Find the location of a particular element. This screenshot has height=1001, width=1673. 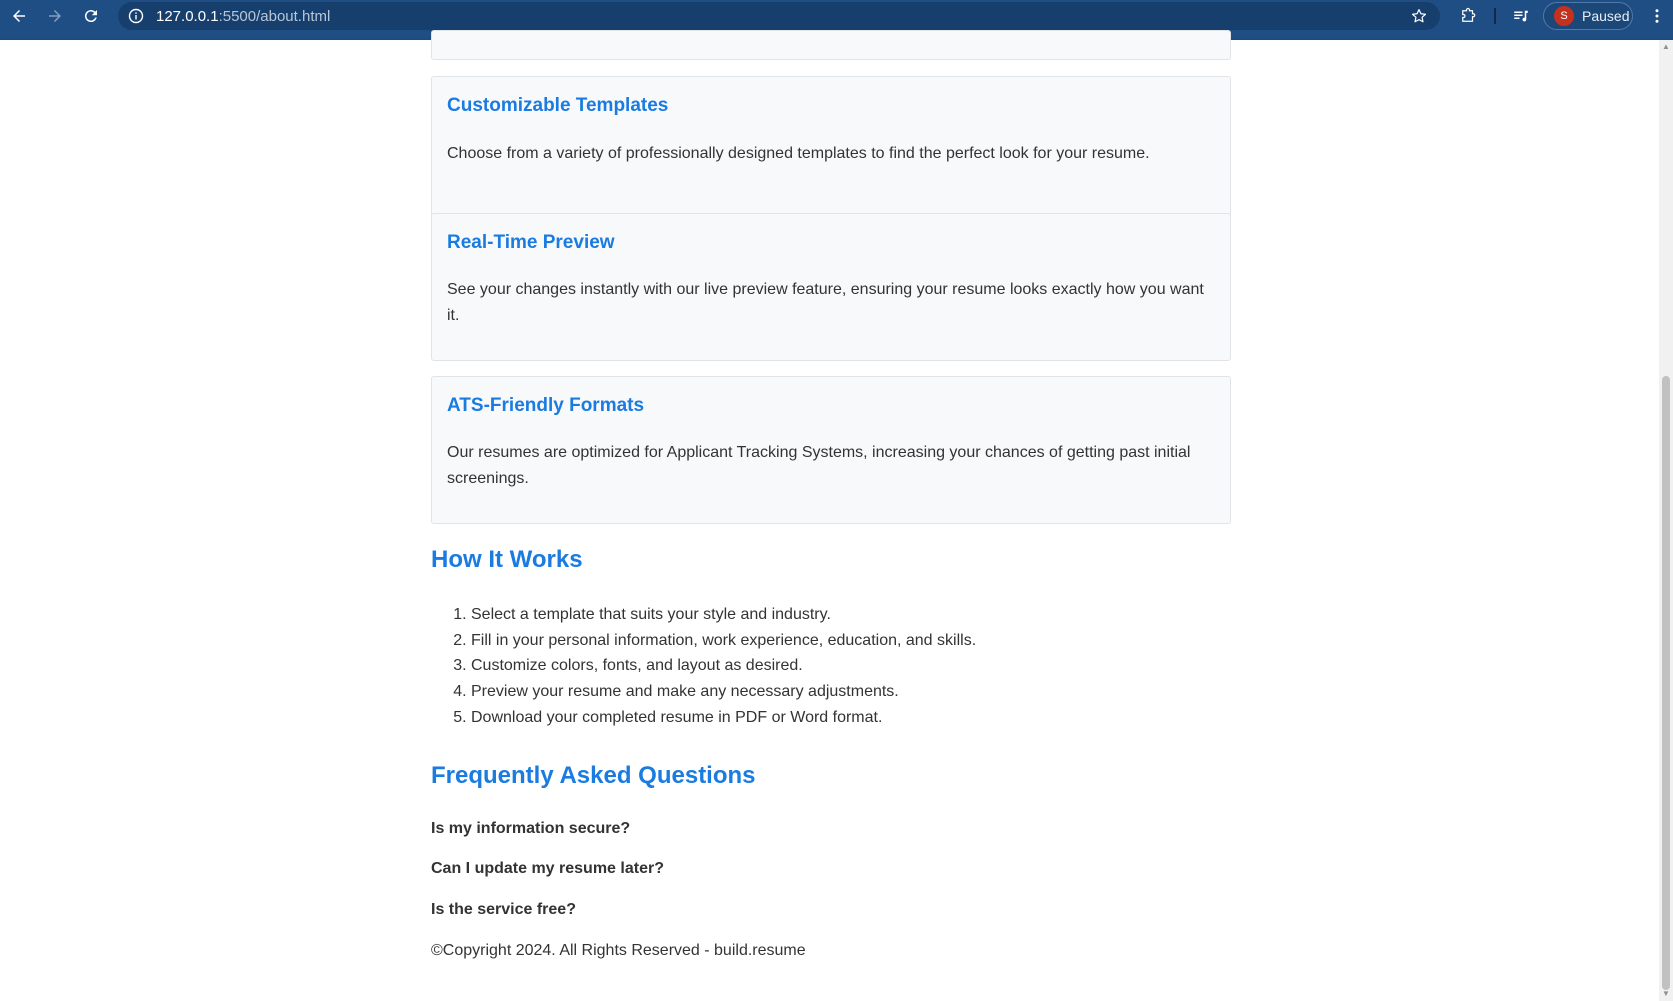

arrow-right-icon is located at coordinates (55, 16).